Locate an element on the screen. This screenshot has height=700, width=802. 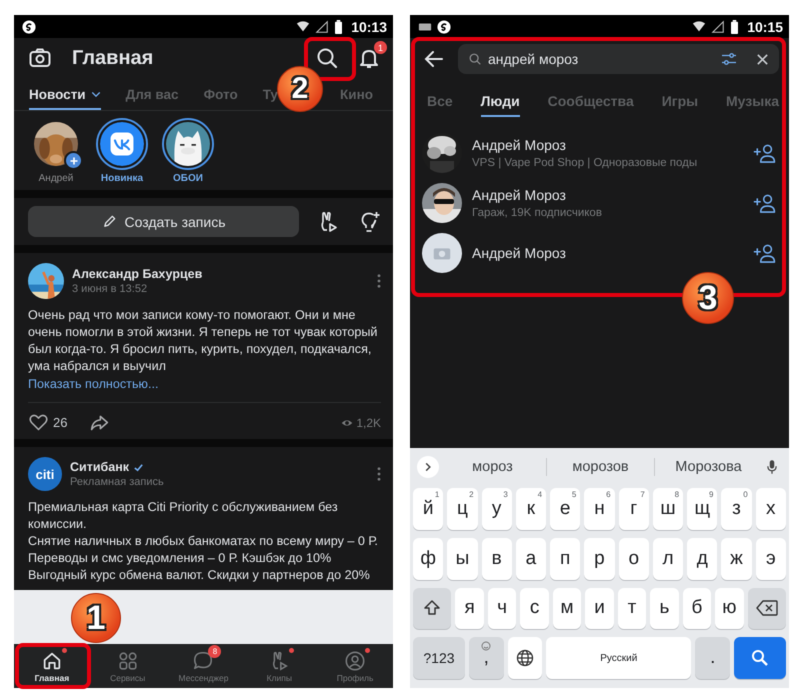
post-author: Александр Бахурцев is located at coordinates (137, 274).